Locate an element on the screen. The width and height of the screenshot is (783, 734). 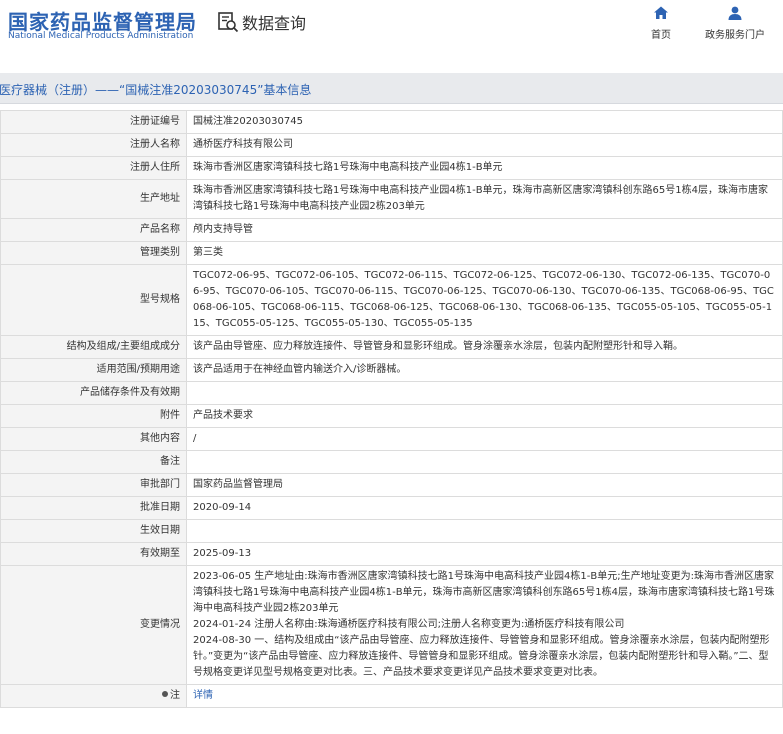
table-row: 产品名称 颅内支持导管 is located at coordinates (391, 230).